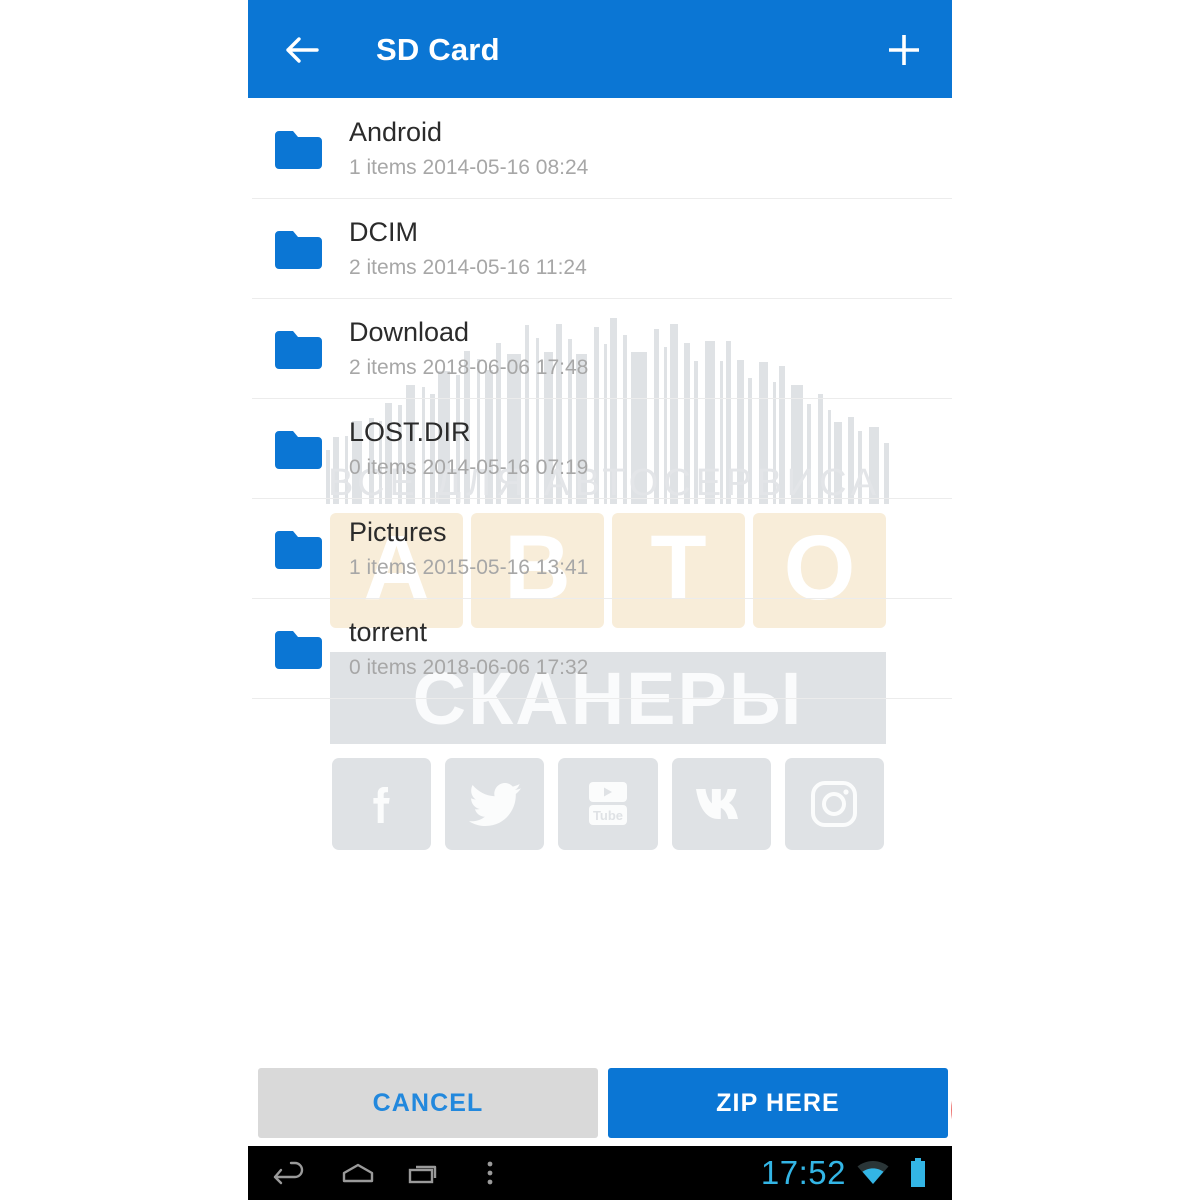 The image size is (1200, 1200). What do you see at coordinates (469, 667) in the screenshot?
I see `file-meta: 0 items 2018-06-06 17:32` at bounding box center [469, 667].